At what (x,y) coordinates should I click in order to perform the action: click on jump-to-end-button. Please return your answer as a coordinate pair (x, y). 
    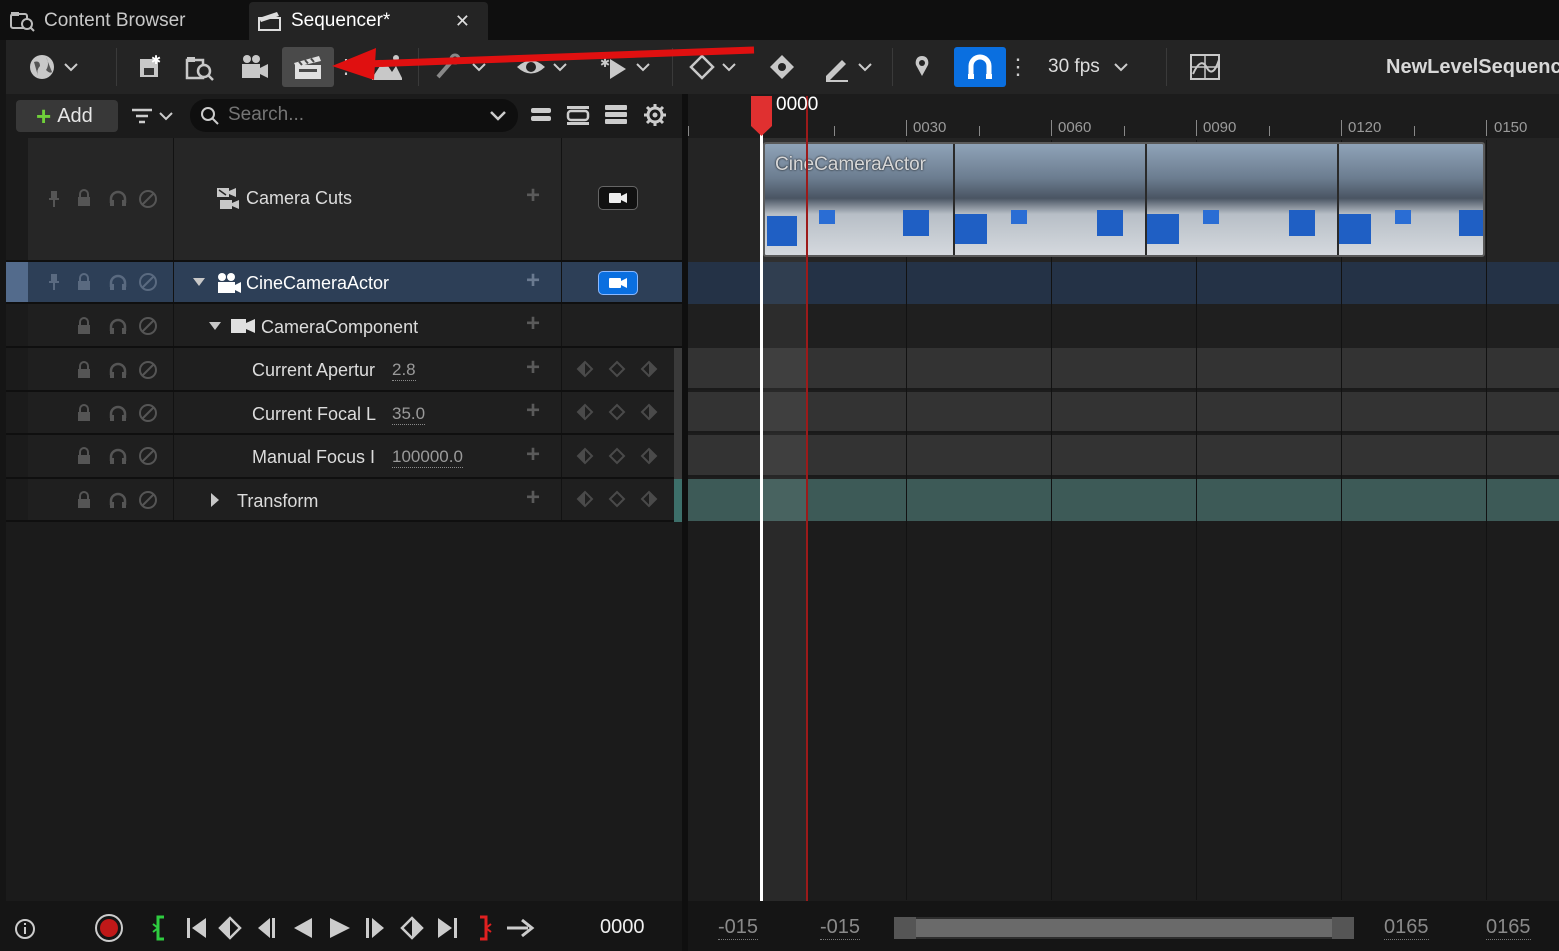
    Looking at the image, I should click on (447, 928).